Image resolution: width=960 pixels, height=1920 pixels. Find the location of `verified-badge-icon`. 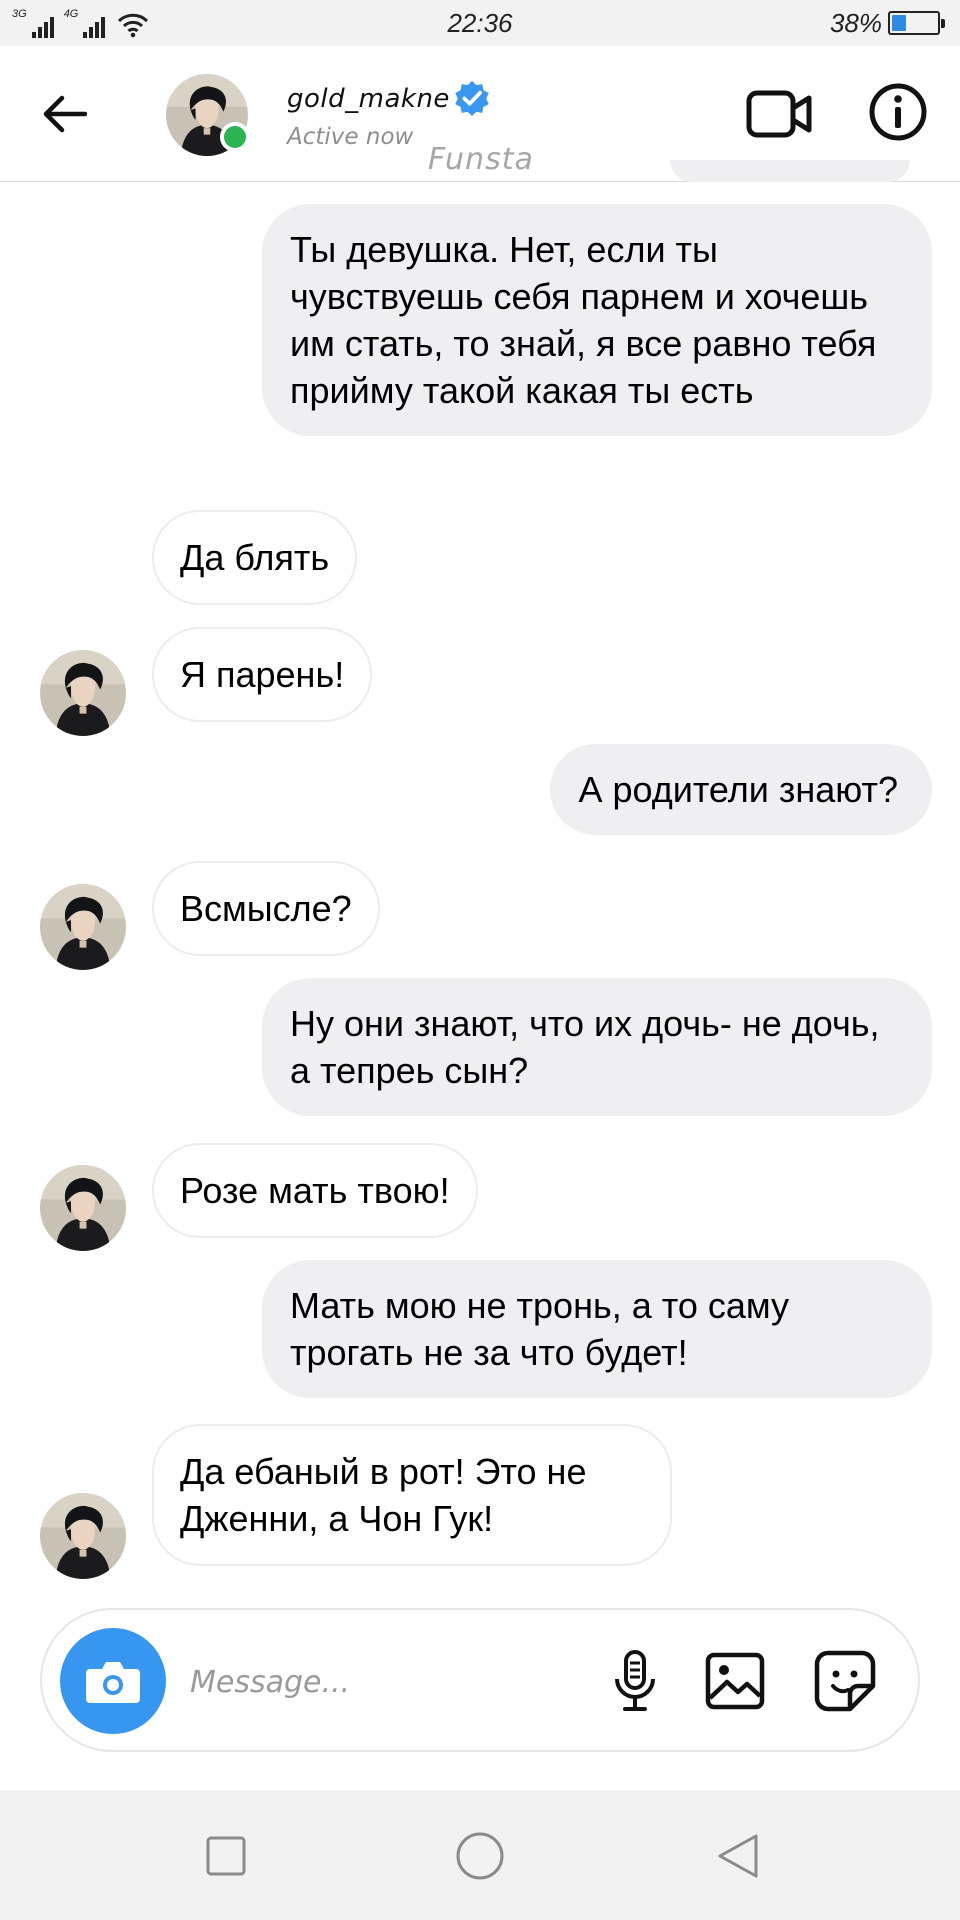

verified-badge-icon is located at coordinates (472, 98).